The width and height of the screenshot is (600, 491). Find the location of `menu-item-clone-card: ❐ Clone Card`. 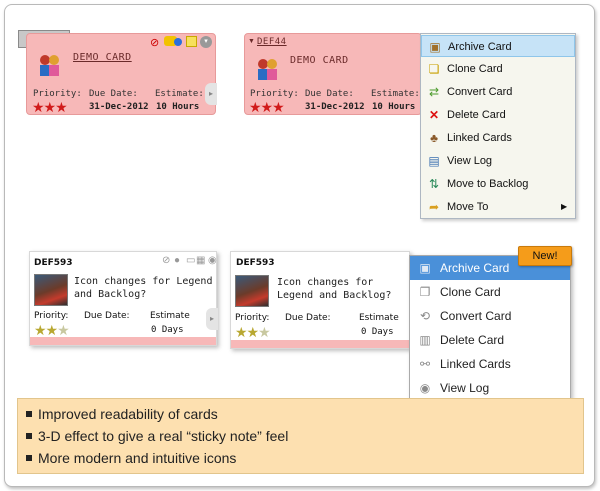

menu-item-clone-card: ❐ Clone Card is located at coordinates (490, 292).